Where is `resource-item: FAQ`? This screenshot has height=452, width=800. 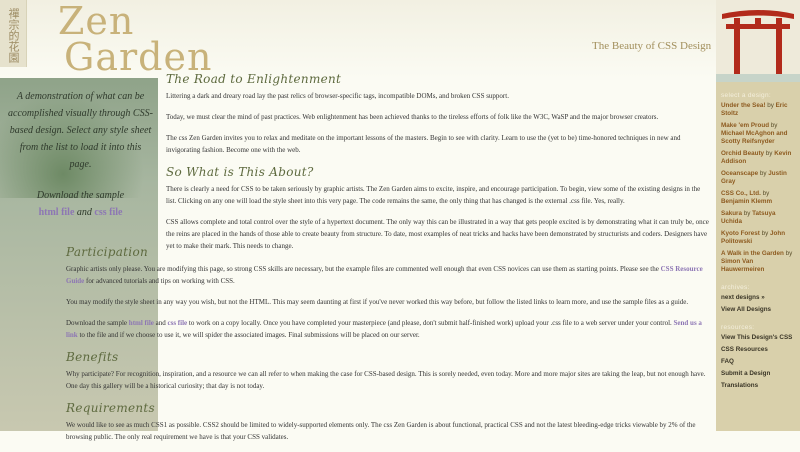 resource-item: FAQ is located at coordinates (759, 362).